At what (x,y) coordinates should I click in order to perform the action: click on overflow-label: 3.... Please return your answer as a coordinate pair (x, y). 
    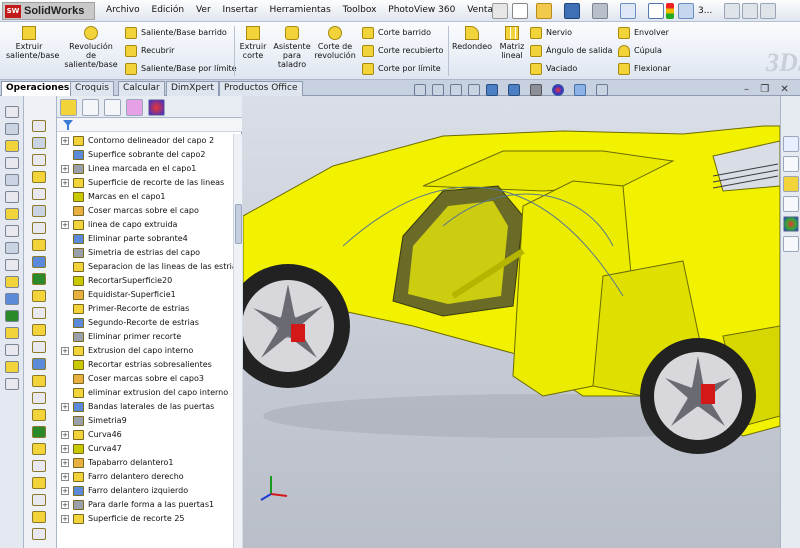
    Looking at the image, I should click on (705, 11).